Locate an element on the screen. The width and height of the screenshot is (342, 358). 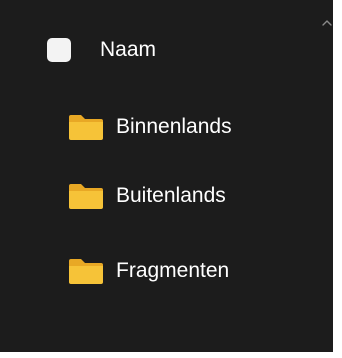
list-item-folder: Binnenlands is located at coordinates (159, 127).